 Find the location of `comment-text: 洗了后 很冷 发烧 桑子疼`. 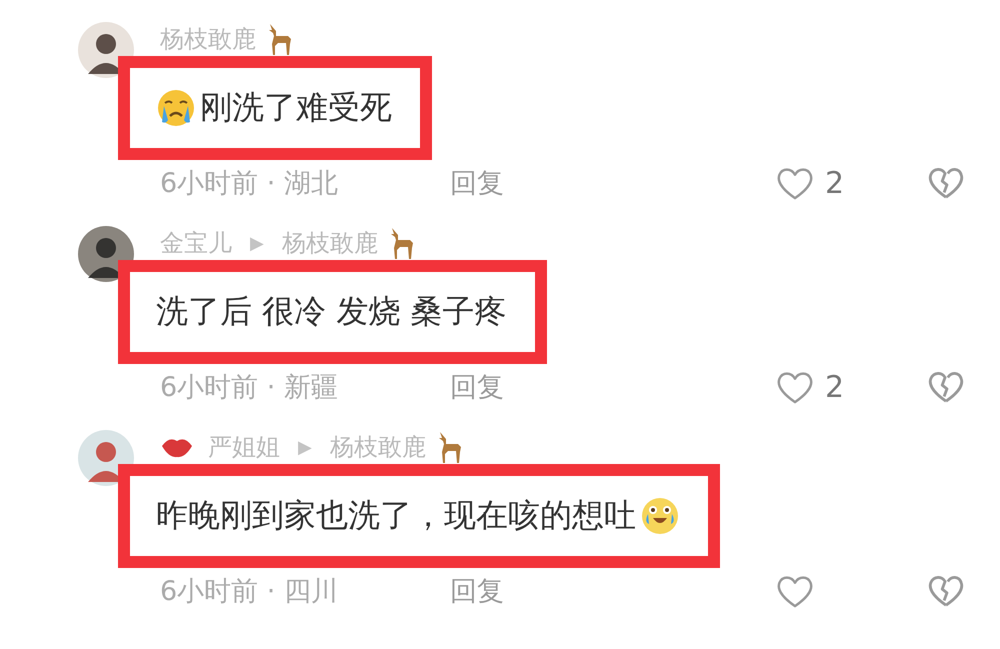

comment-text: 洗了后 很冷 发烧 桑子疼 is located at coordinates (331, 311).